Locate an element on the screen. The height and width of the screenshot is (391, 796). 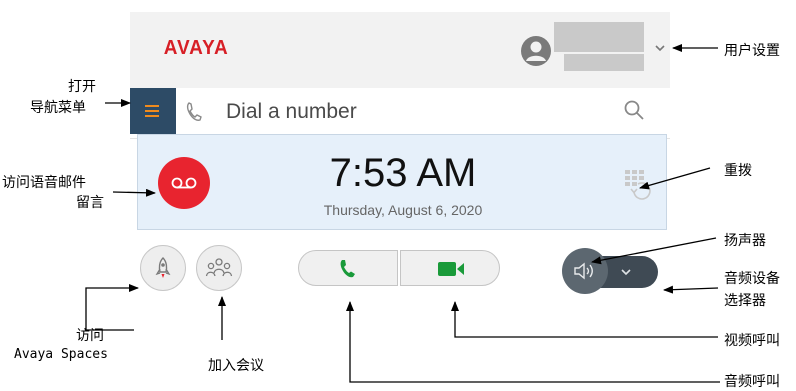
label-user-settings: 用户设置 is located at coordinates (752, 51).